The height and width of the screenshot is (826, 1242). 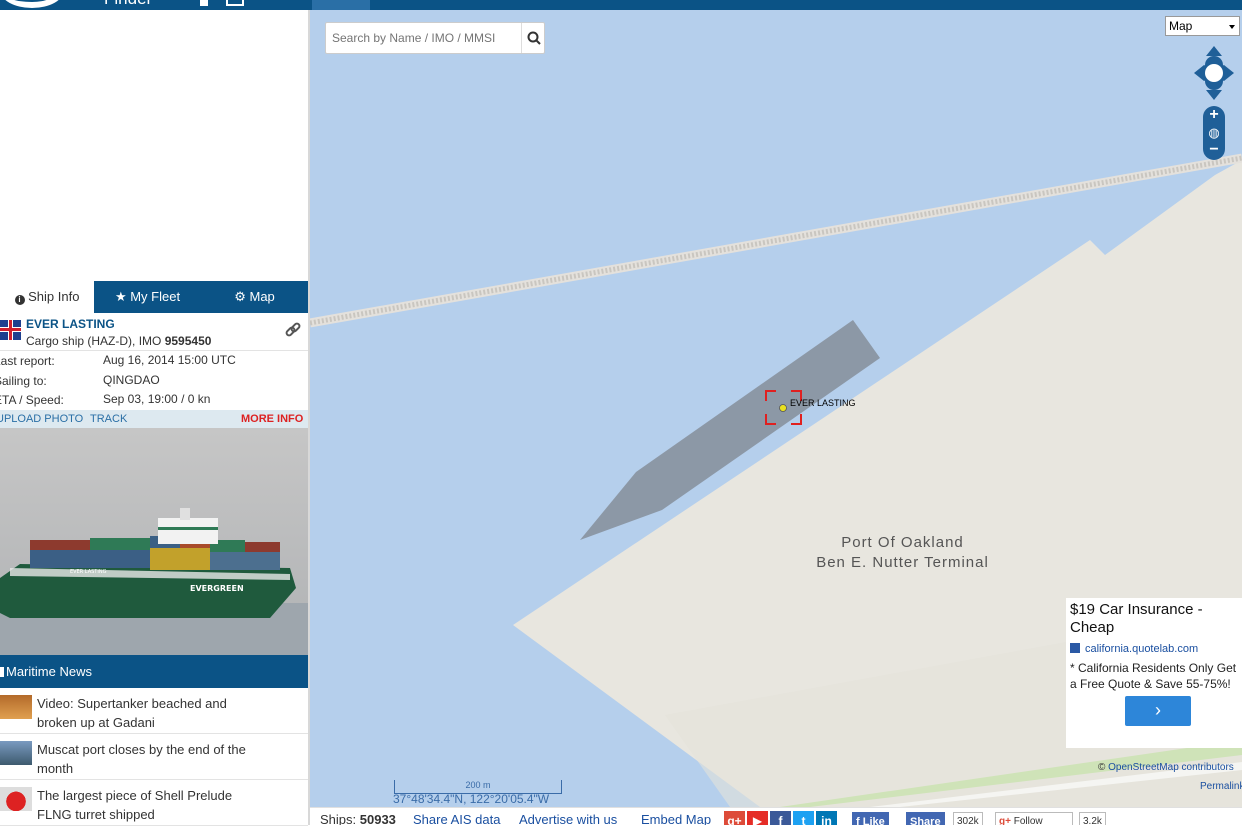 What do you see at coordinates (293, 330) in the screenshot?
I see `link-icon` at bounding box center [293, 330].